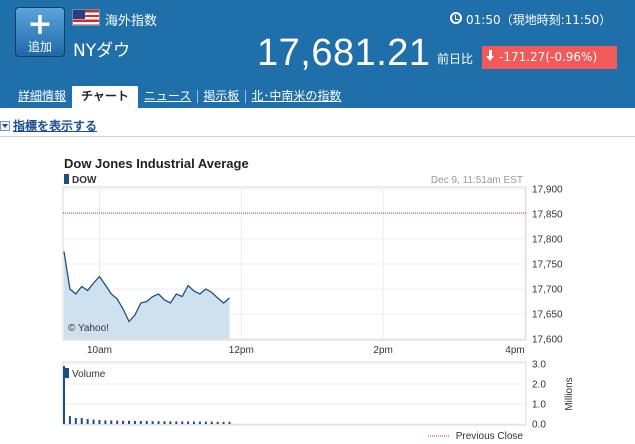 This screenshot has height=444, width=635. What do you see at coordinates (539, 365) in the screenshot?
I see `vol-tick-3: 3.0` at bounding box center [539, 365].